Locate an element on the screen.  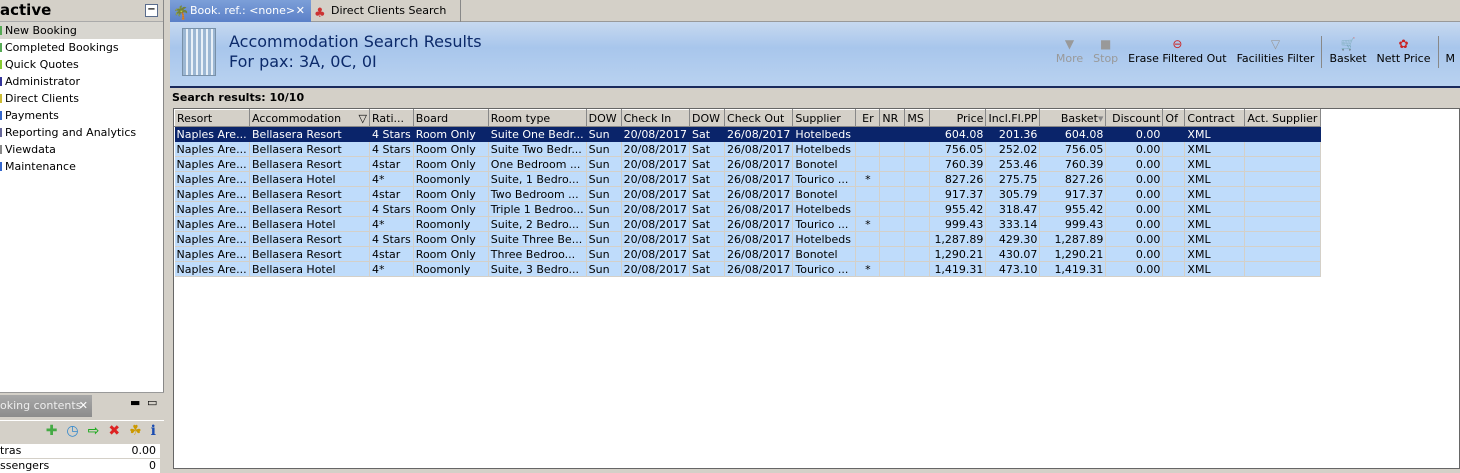
column-header: Accommodation▽ is located at coordinates (310, 118).